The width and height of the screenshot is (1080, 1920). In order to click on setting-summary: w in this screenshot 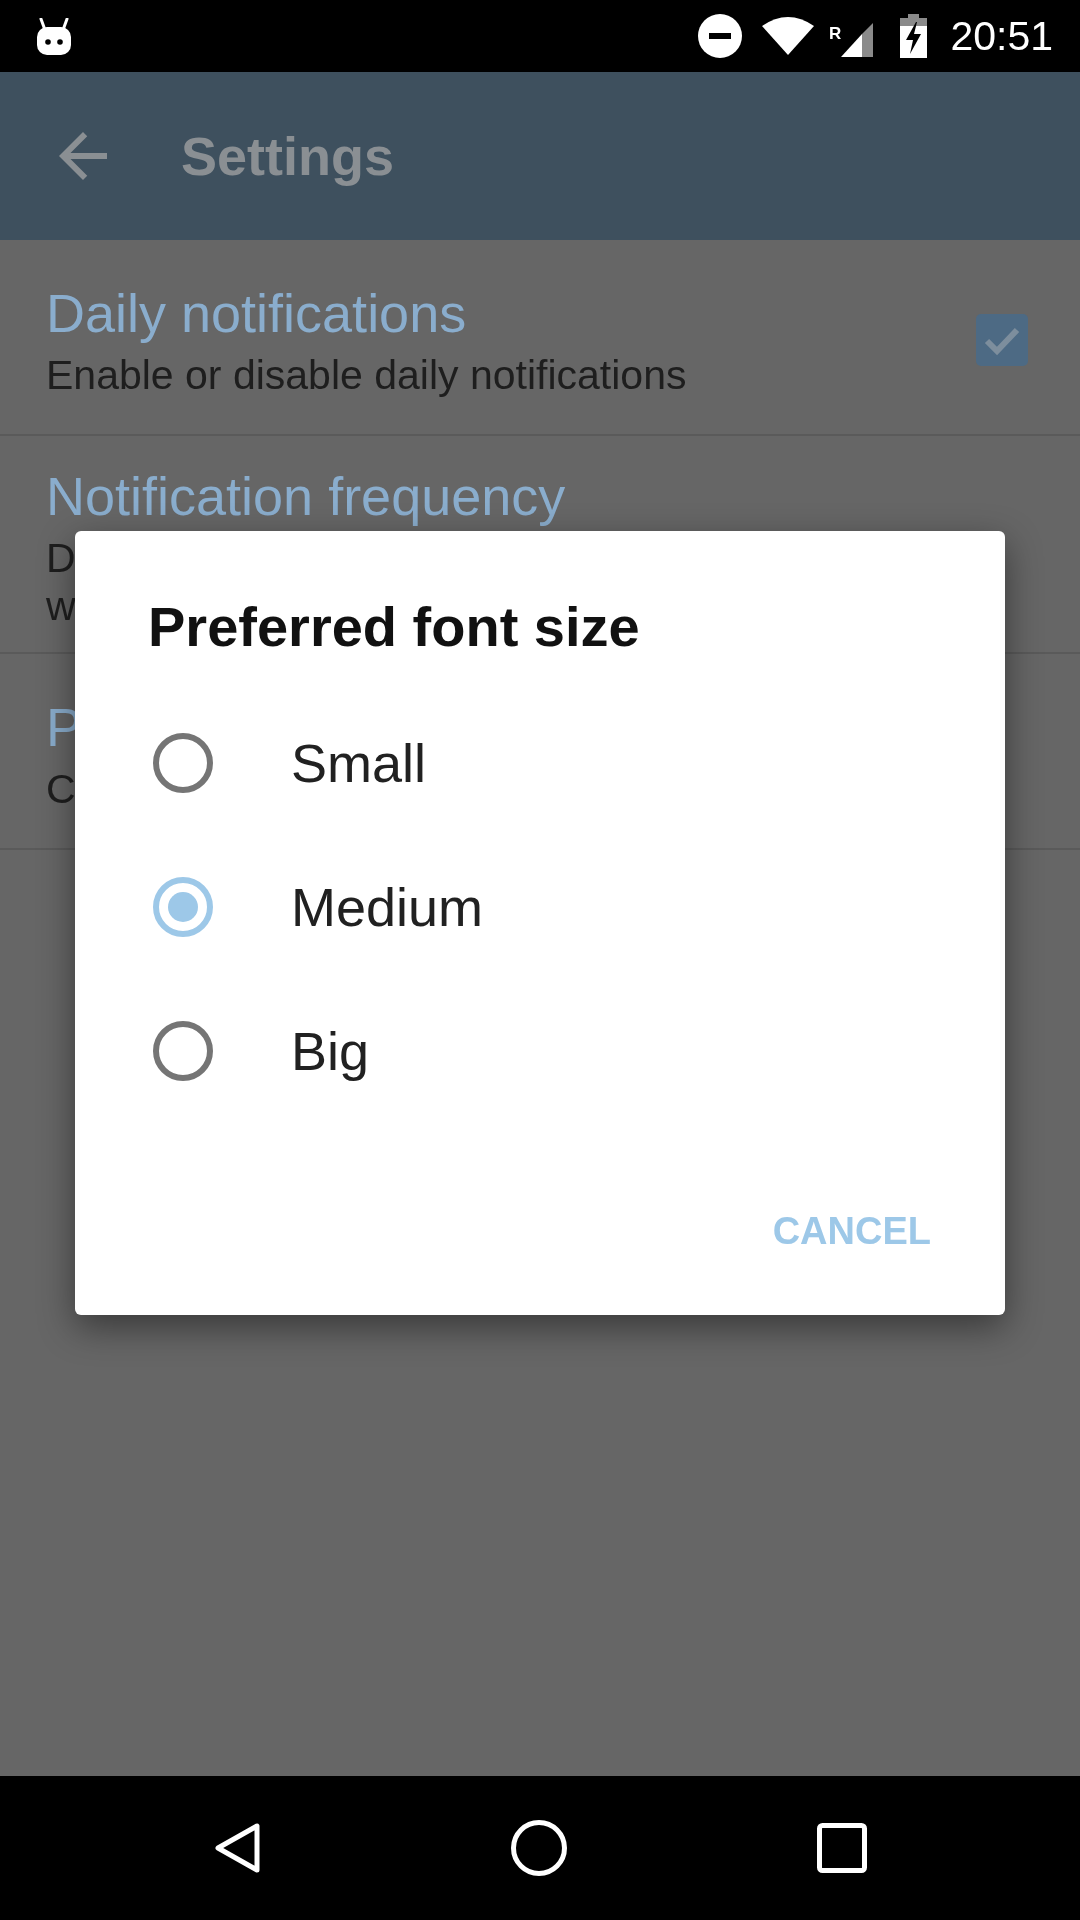, I will do `click(61, 606)`.